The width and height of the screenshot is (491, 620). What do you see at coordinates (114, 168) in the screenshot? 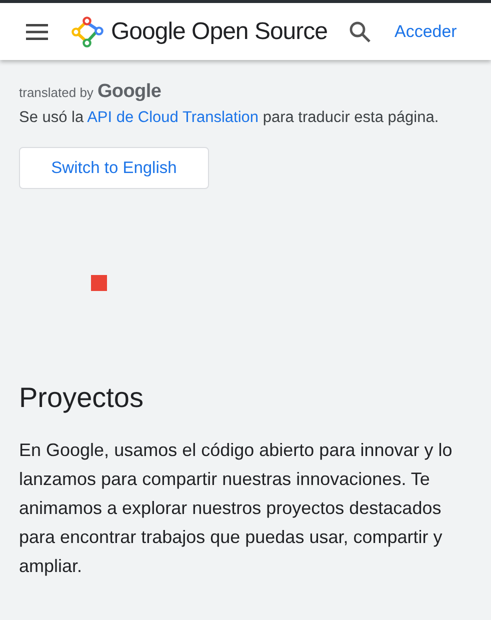
I see `switch-language-button: Switch to English` at bounding box center [114, 168].